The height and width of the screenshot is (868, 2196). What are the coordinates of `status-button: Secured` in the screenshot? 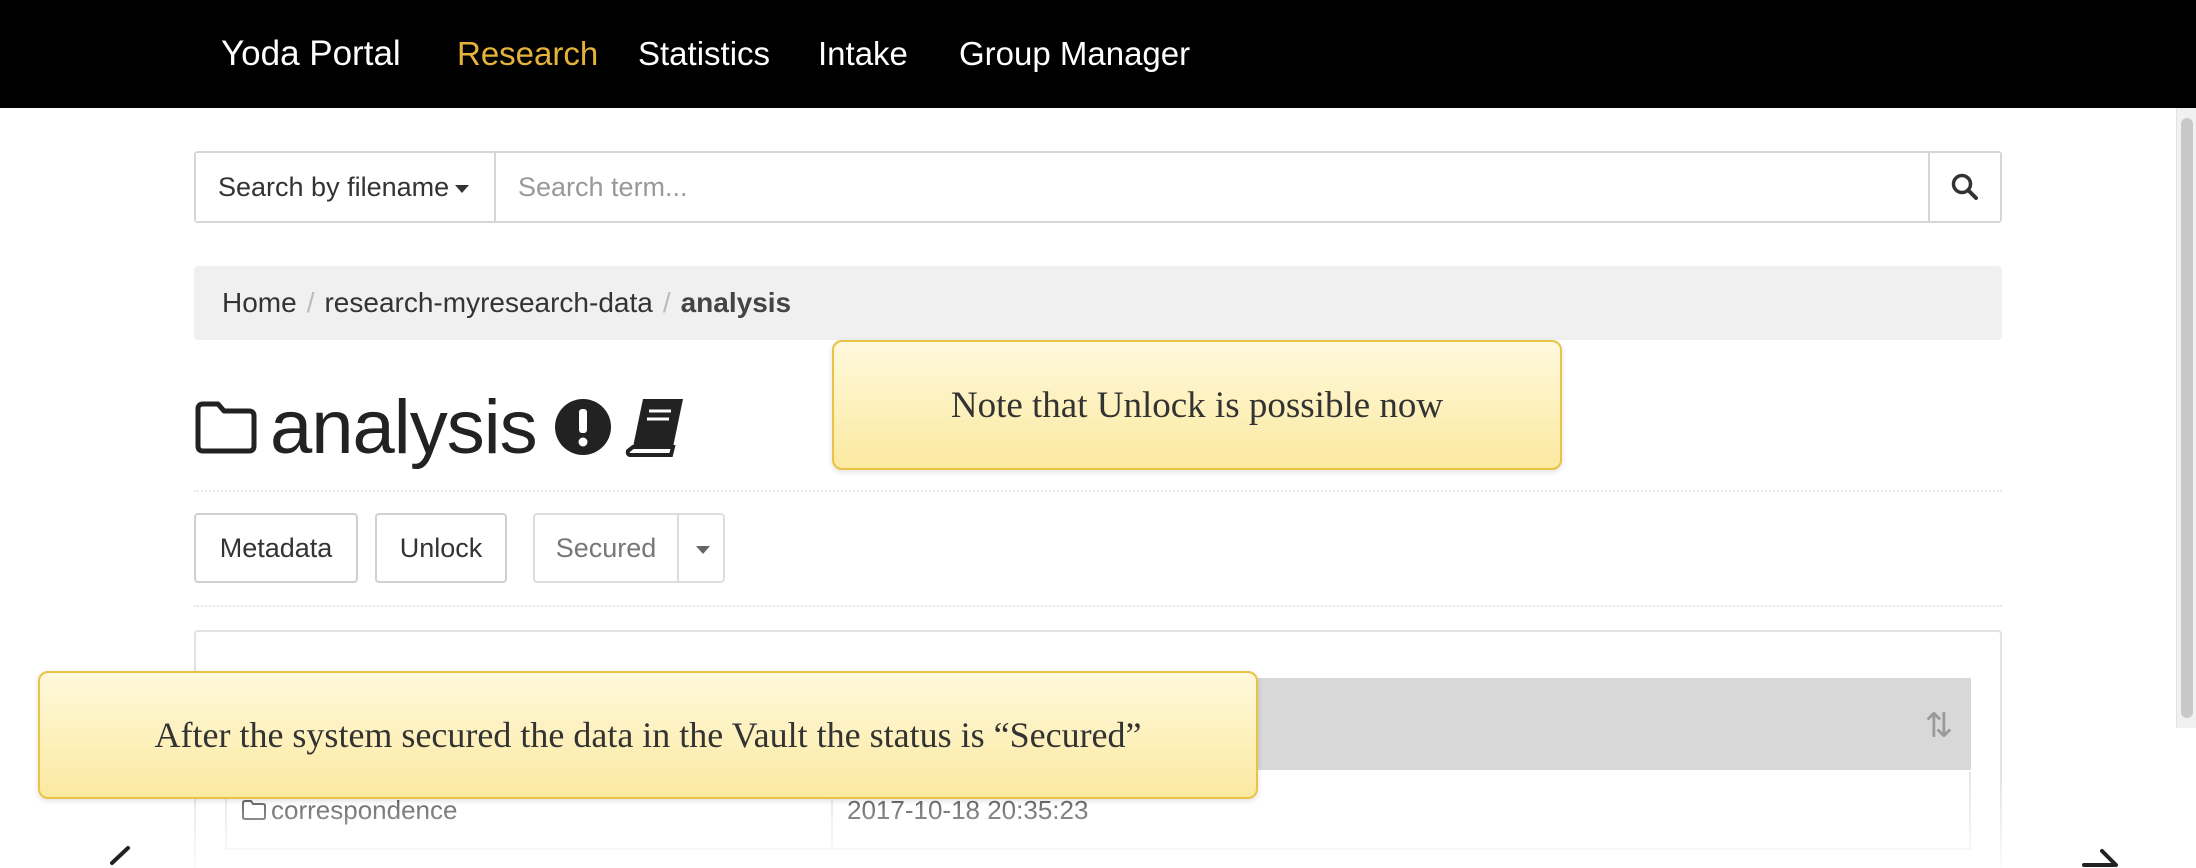 It's located at (606, 548).